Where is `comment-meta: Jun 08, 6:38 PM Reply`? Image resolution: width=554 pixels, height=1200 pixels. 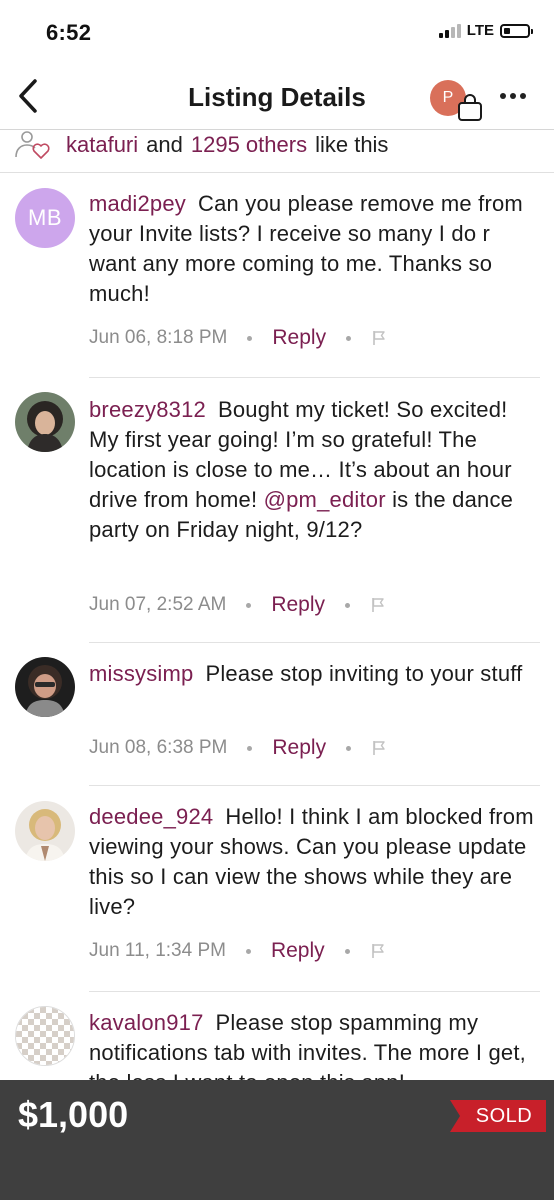 comment-meta: Jun 08, 6:38 PM Reply is located at coordinates (238, 748).